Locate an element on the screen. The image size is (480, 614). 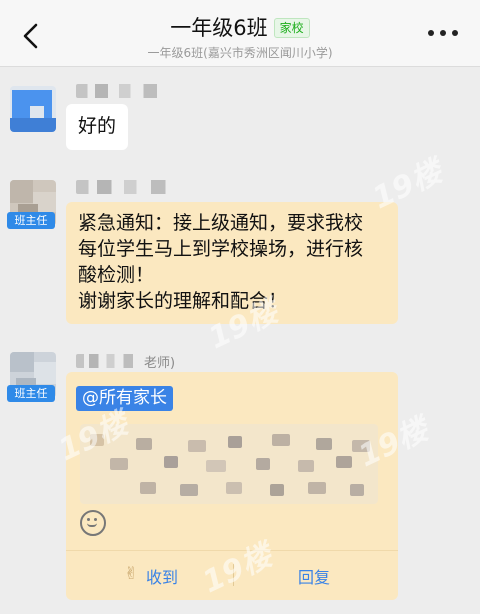
chat-header: 一年级6班 家校 一年级6班(嘉兴市秀洲区闻川小学) is located at coordinates (240, 33).